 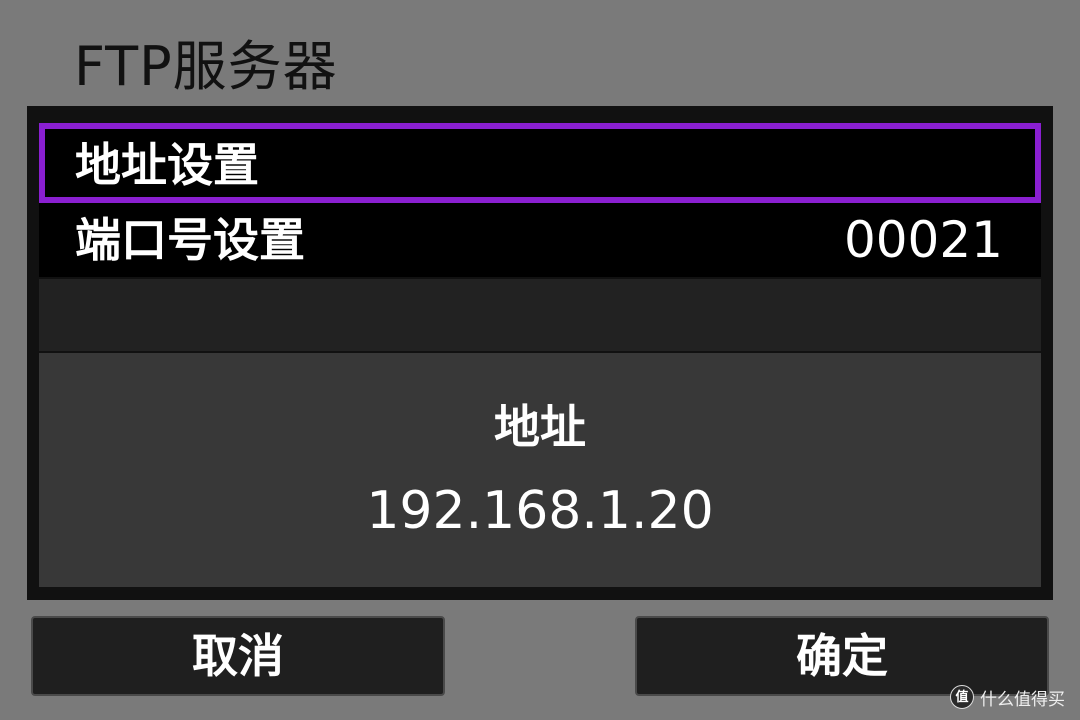 What do you see at coordinates (540, 163) in the screenshot?
I see `menu-item-address-setting: 地址设置` at bounding box center [540, 163].